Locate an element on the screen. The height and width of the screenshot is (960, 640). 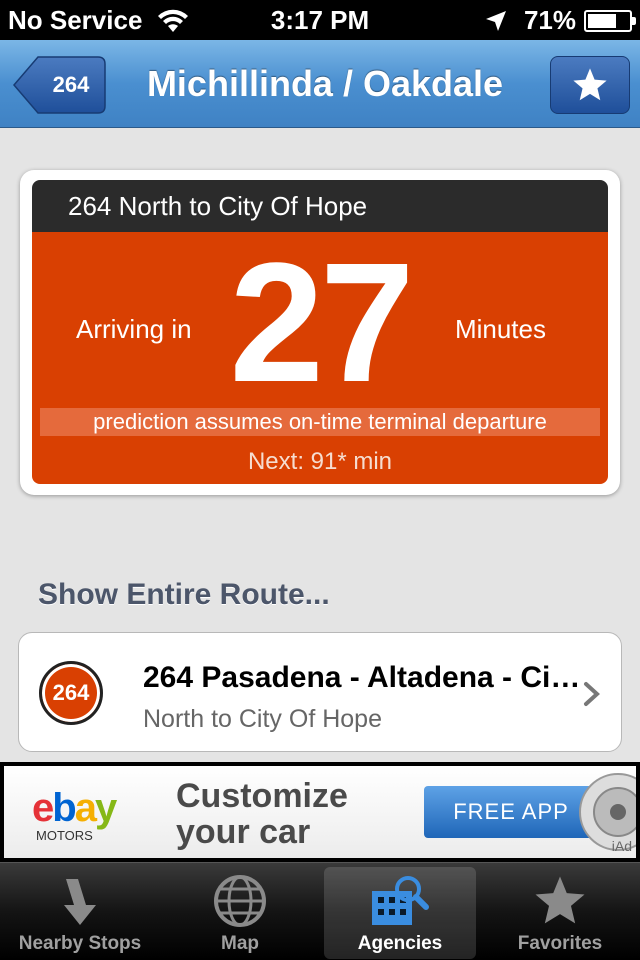
arriving-suffix: Minutes is located at coordinates (500, 329).